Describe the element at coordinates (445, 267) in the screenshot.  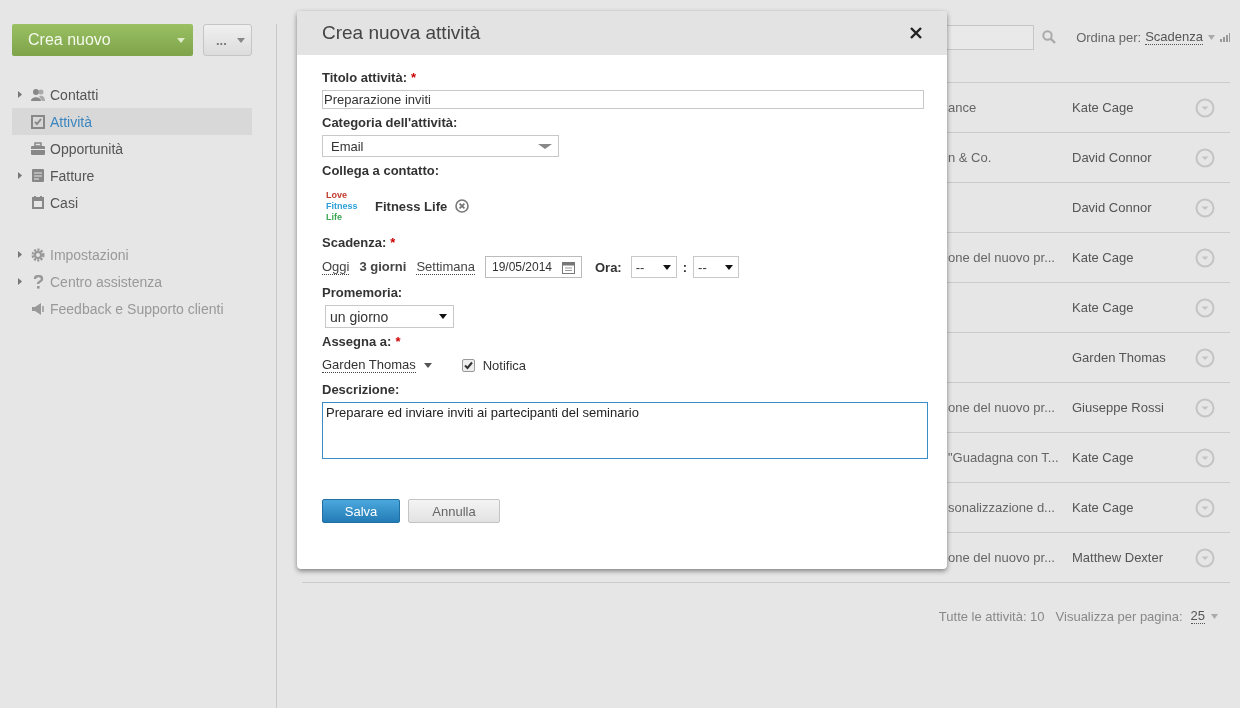
I see `due-shortcut-link: Settimana` at that location.